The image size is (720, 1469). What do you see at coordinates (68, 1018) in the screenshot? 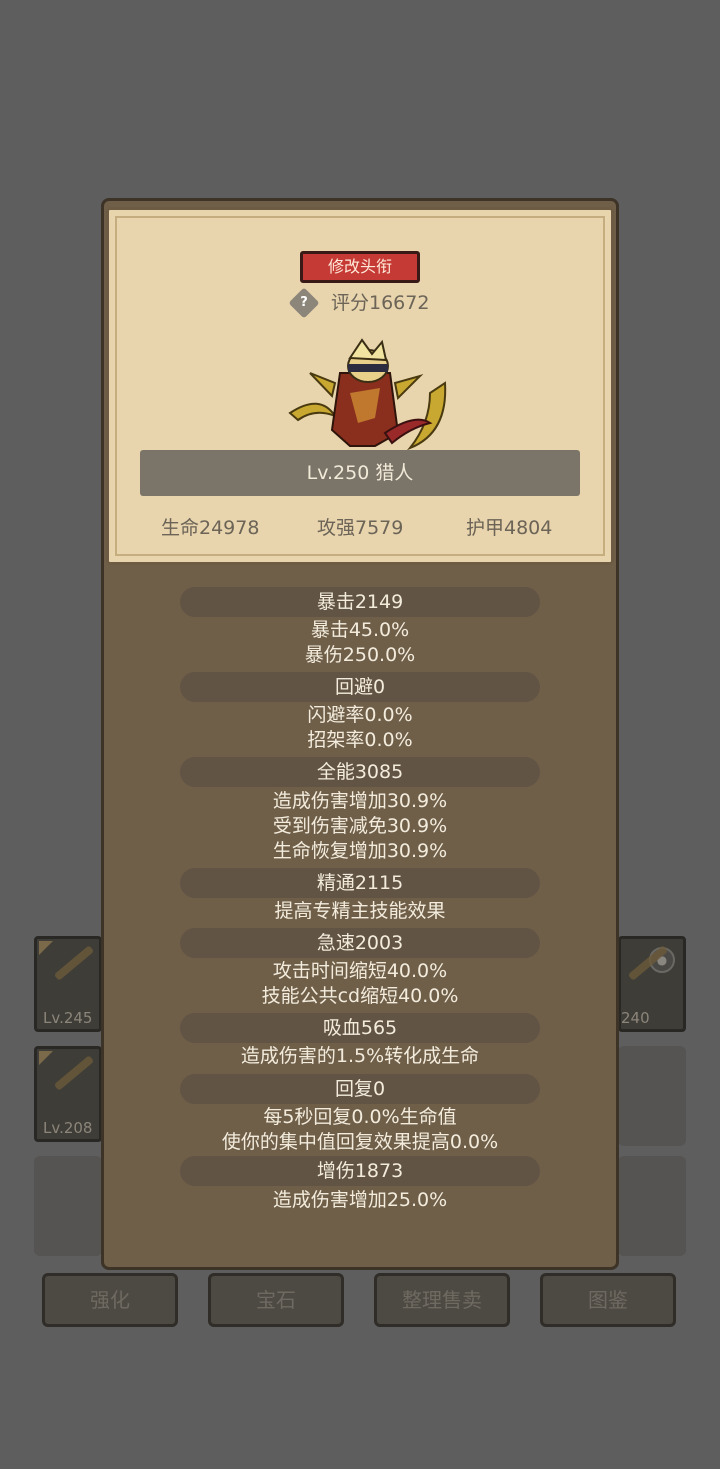
I see `slot-level: Lv.245` at bounding box center [68, 1018].